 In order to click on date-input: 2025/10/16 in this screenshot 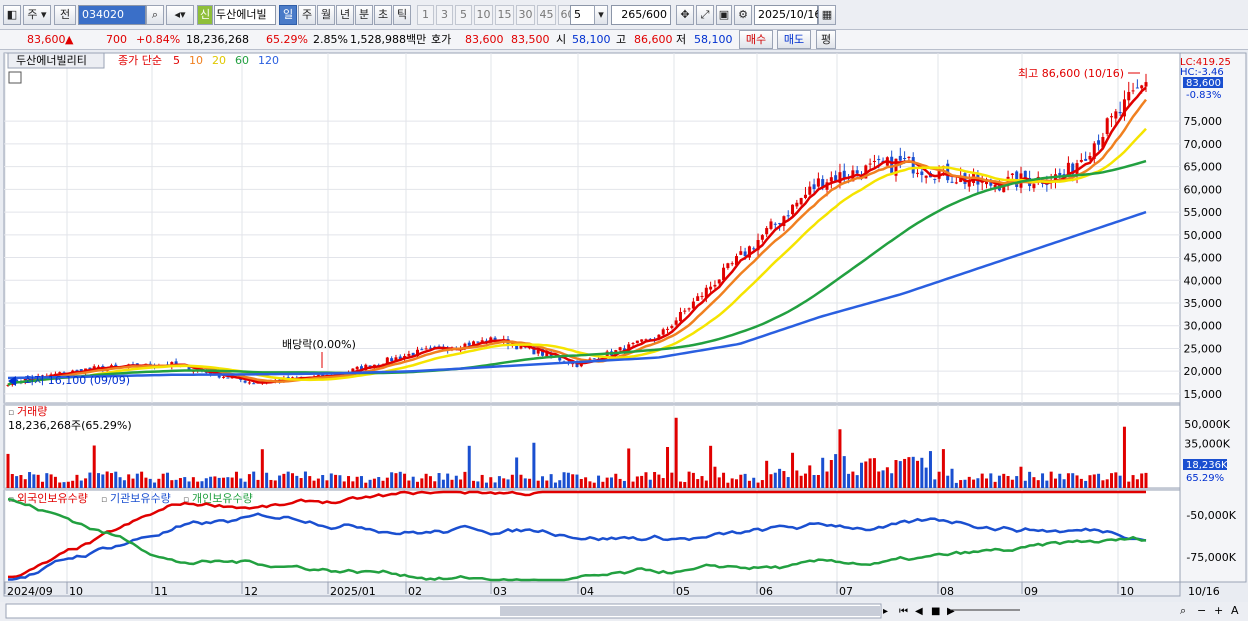, I will do `click(787, 15)`.